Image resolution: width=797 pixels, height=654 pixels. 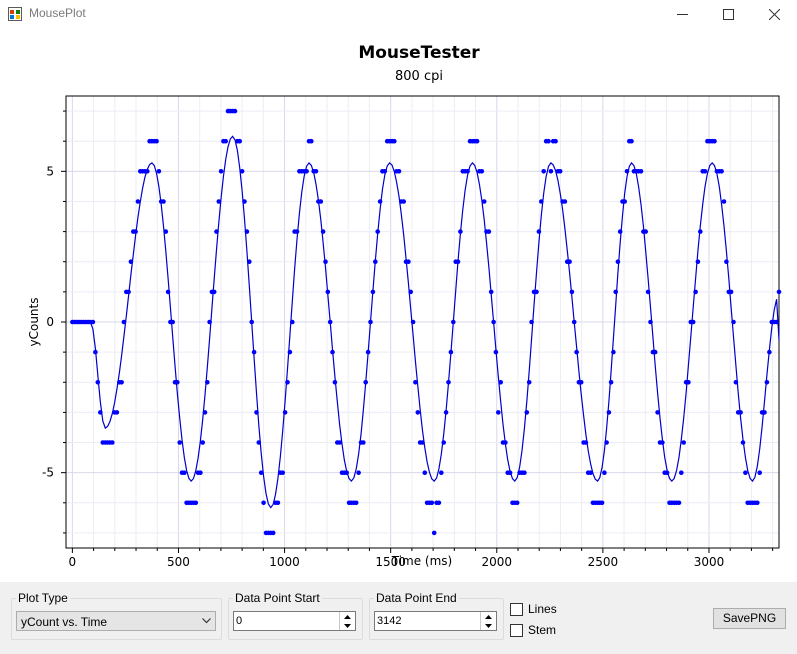 I want to click on lines-checkbox-box, so click(x=516, y=609).